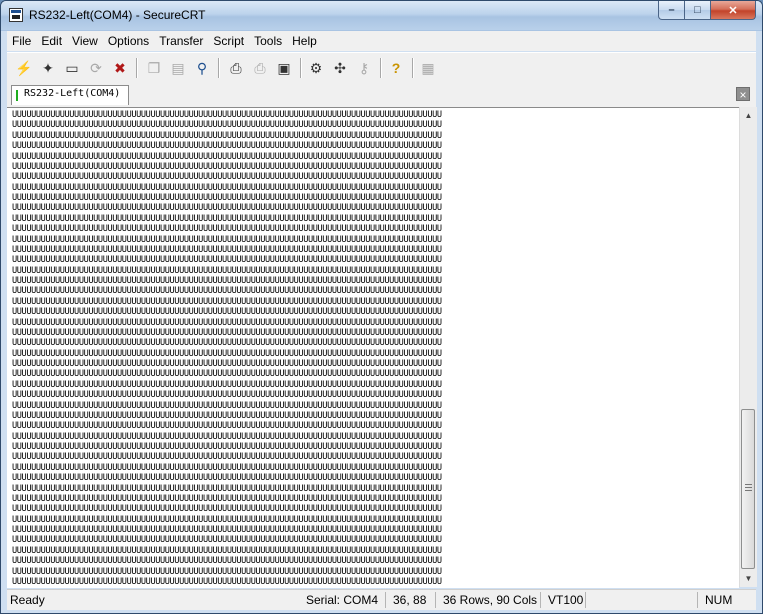 The image size is (763, 614). What do you see at coordinates (21, 41) in the screenshot?
I see `menu-file: File` at bounding box center [21, 41].